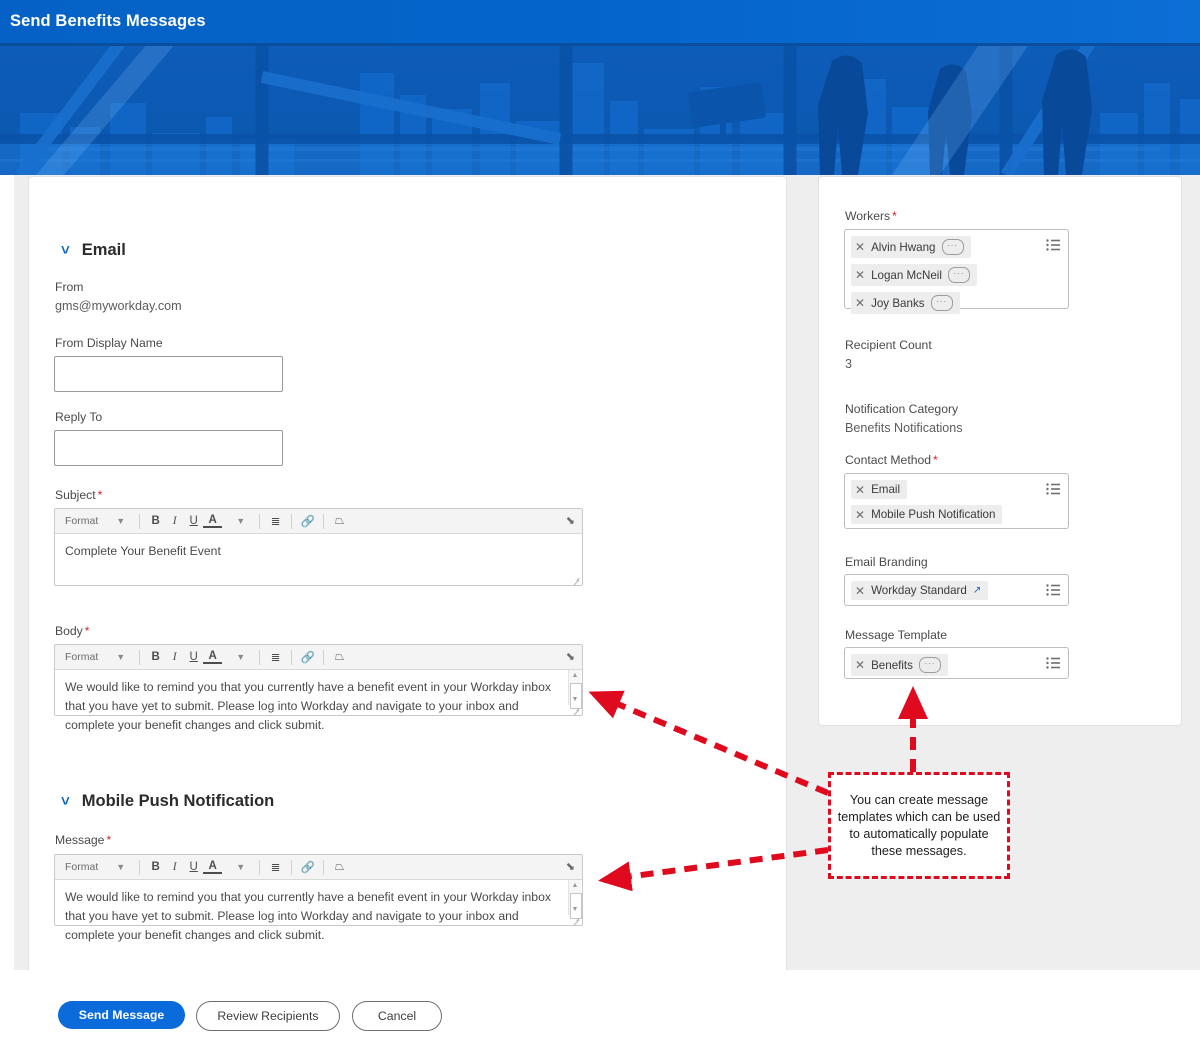 The image size is (1200, 1044). What do you see at coordinates (920, 590) in the screenshot?
I see `chip-email-branding: ✕ Workday Standard ↗` at bounding box center [920, 590].